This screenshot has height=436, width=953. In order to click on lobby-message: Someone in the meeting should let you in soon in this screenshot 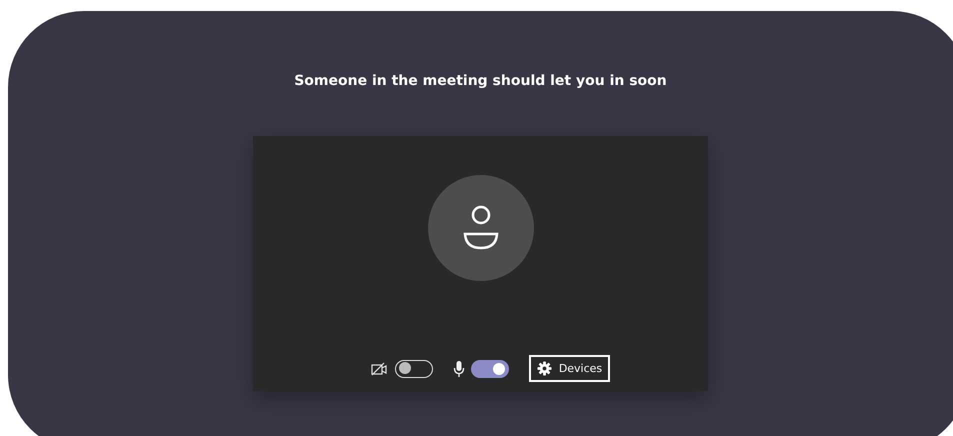, I will do `click(480, 81)`.